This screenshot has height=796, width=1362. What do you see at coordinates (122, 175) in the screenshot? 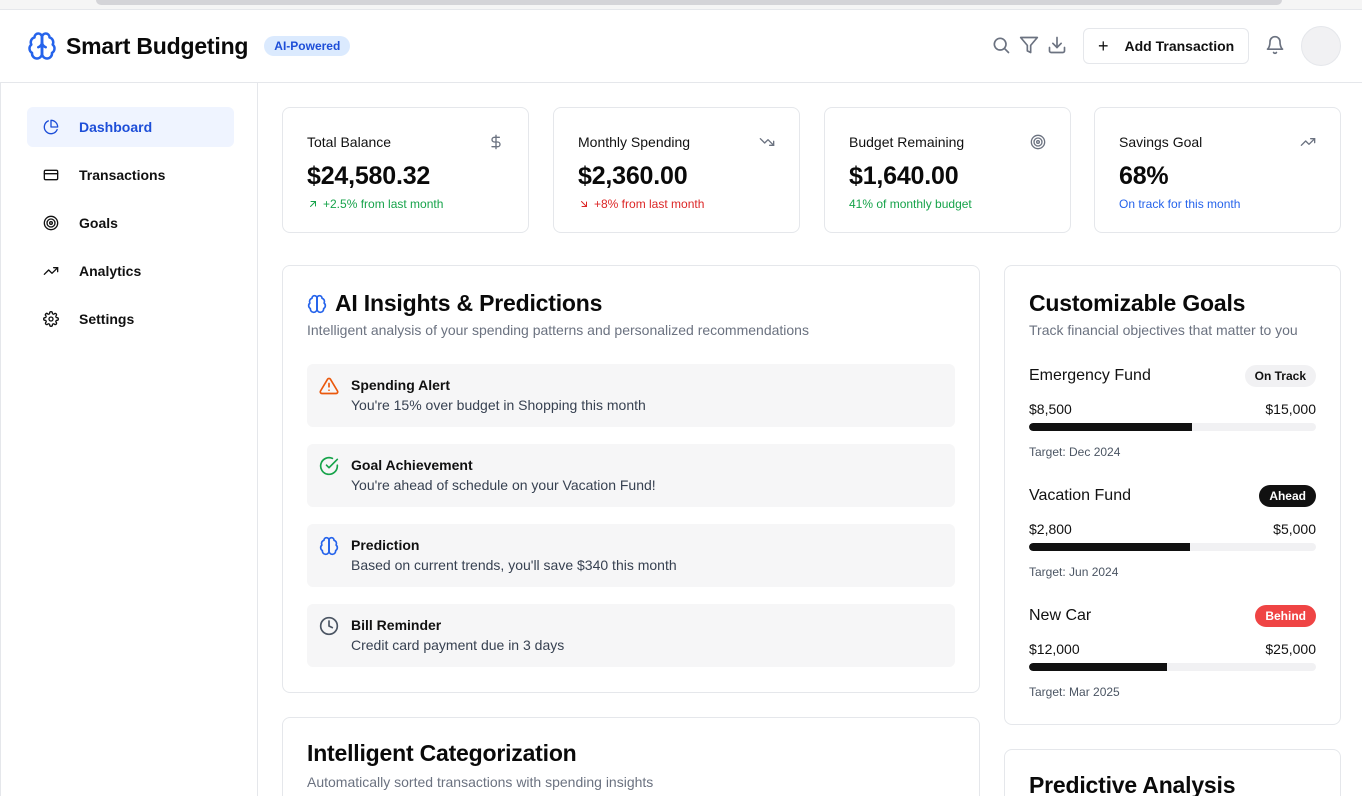
I see `sidebar-item-label: Transactions` at bounding box center [122, 175].